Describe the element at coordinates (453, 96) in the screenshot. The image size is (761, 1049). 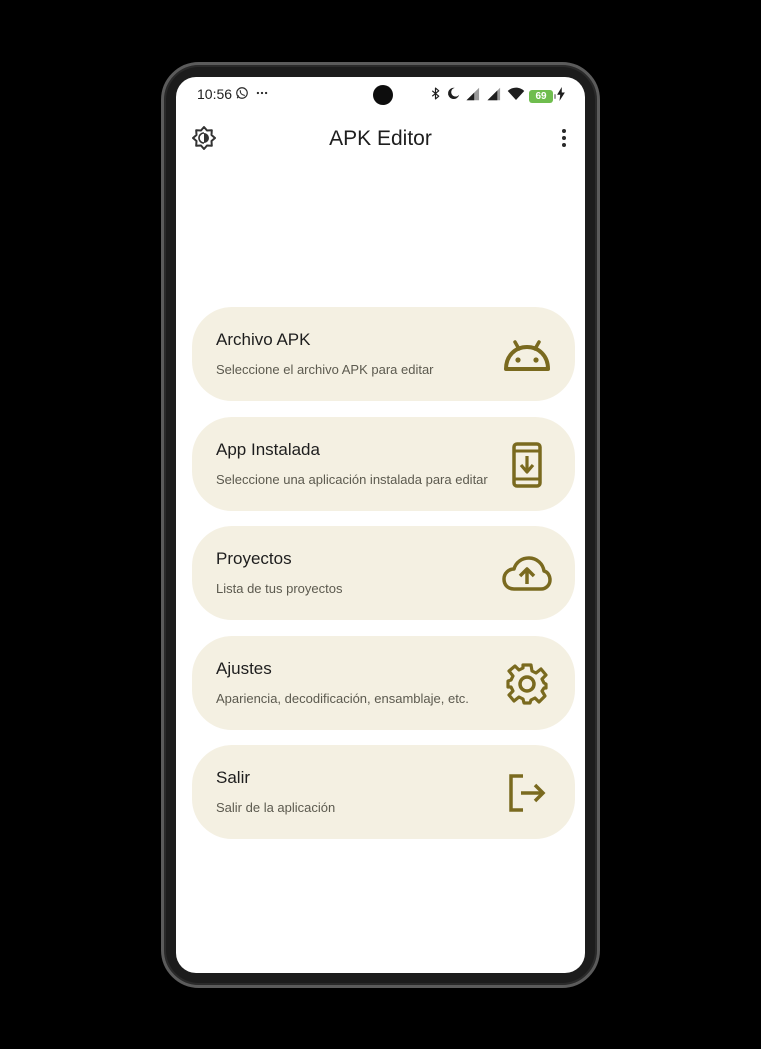
I see `do-not-disturb-icon` at that location.